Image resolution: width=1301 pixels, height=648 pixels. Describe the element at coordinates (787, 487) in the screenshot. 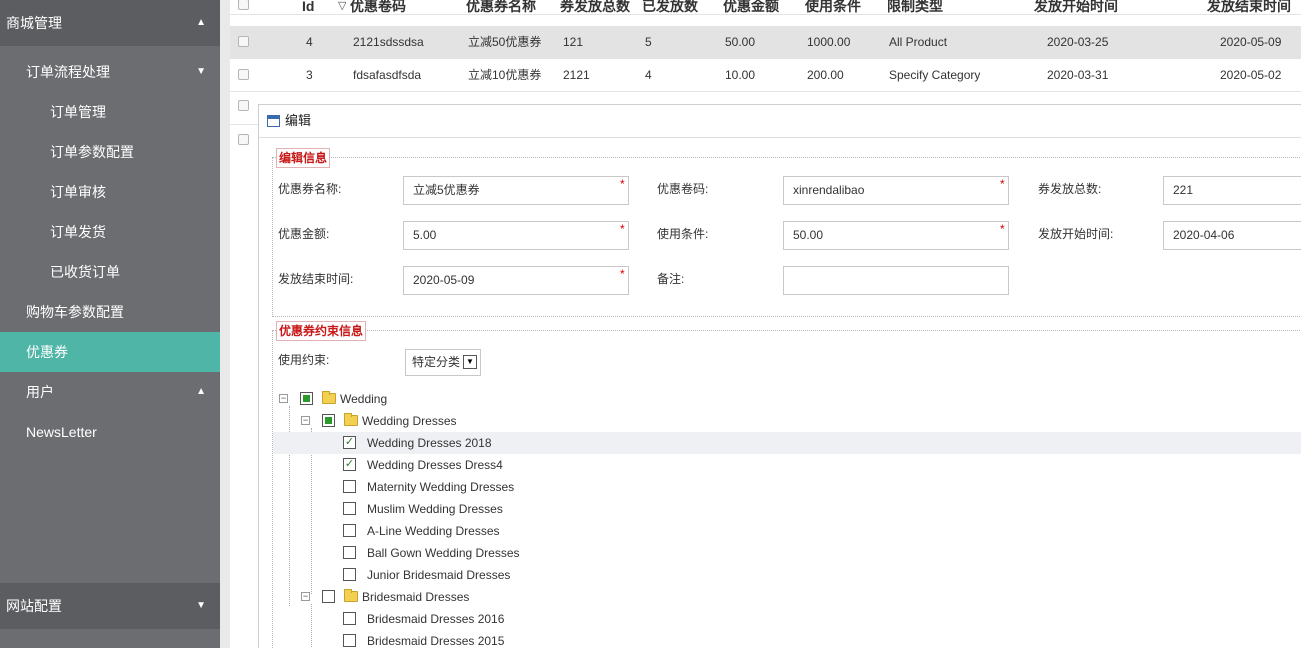

I see `tree-node-leaf: Maternity Wedding Dresses` at that location.